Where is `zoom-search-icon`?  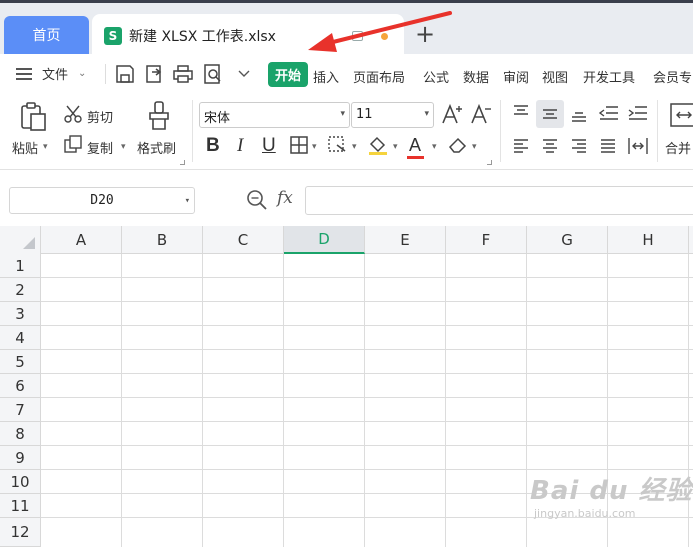
zoom-search-icon is located at coordinates (257, 200).